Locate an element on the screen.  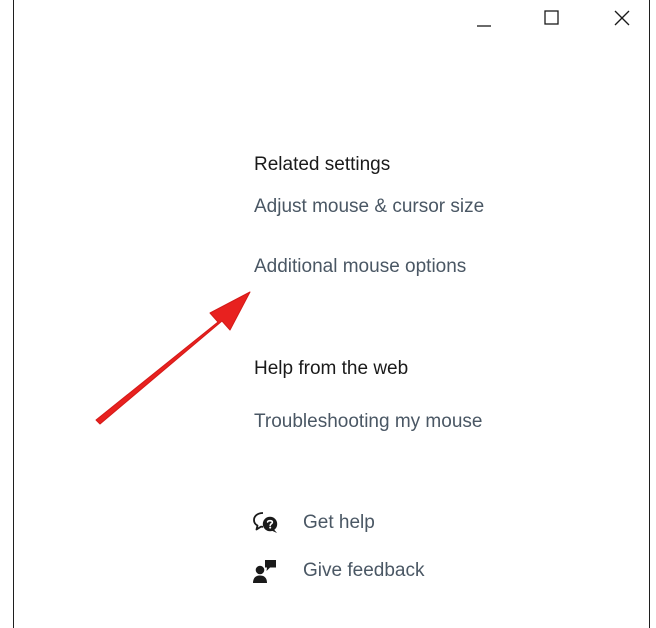
troubleshooting-mouse-link: Troubleshooting my mouse is located at coordinates (368, 422).